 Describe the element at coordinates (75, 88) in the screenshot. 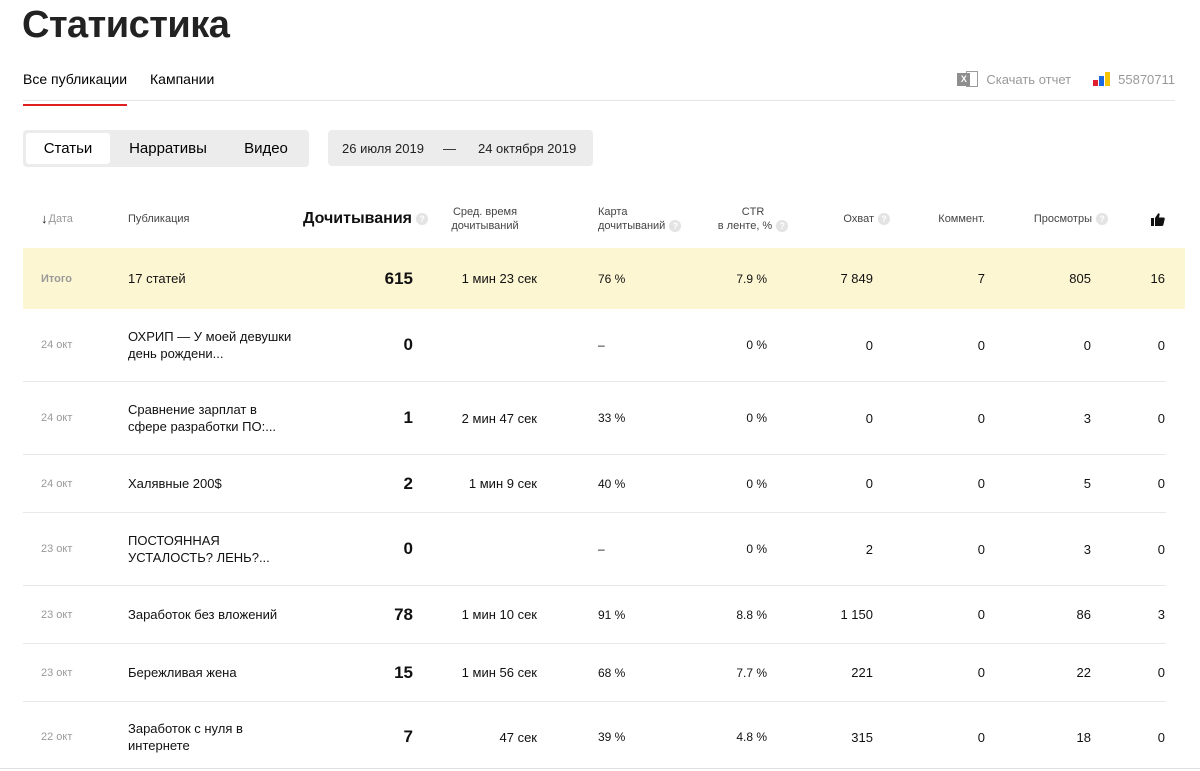

I see `tab-all-publications: Все публикации` at that location.